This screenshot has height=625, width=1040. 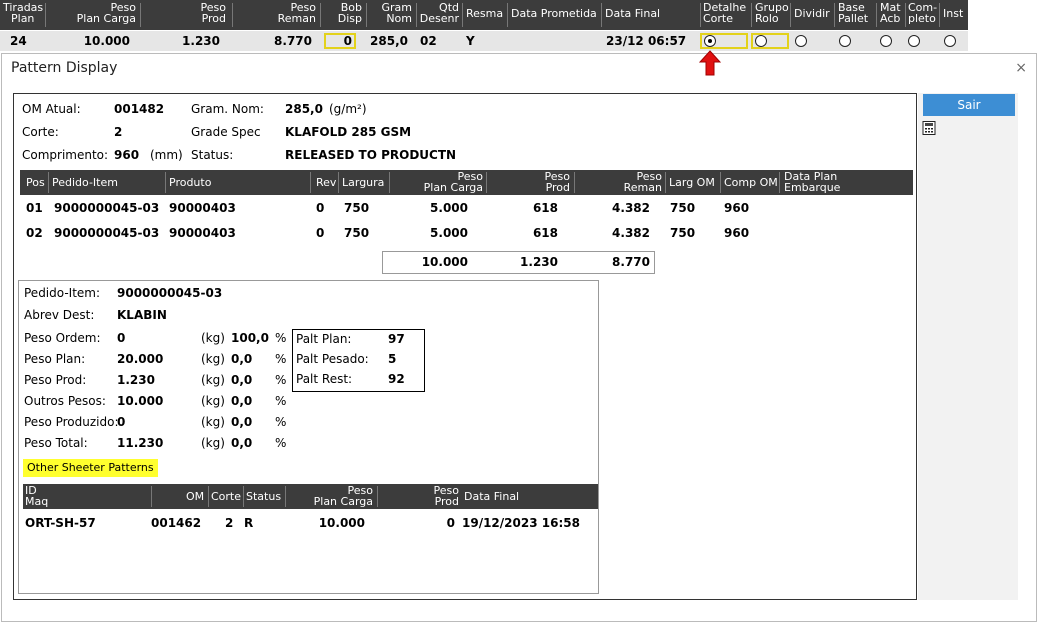 I want to click on weight-label: Peso Ordem:, so click(x=62, y=338).